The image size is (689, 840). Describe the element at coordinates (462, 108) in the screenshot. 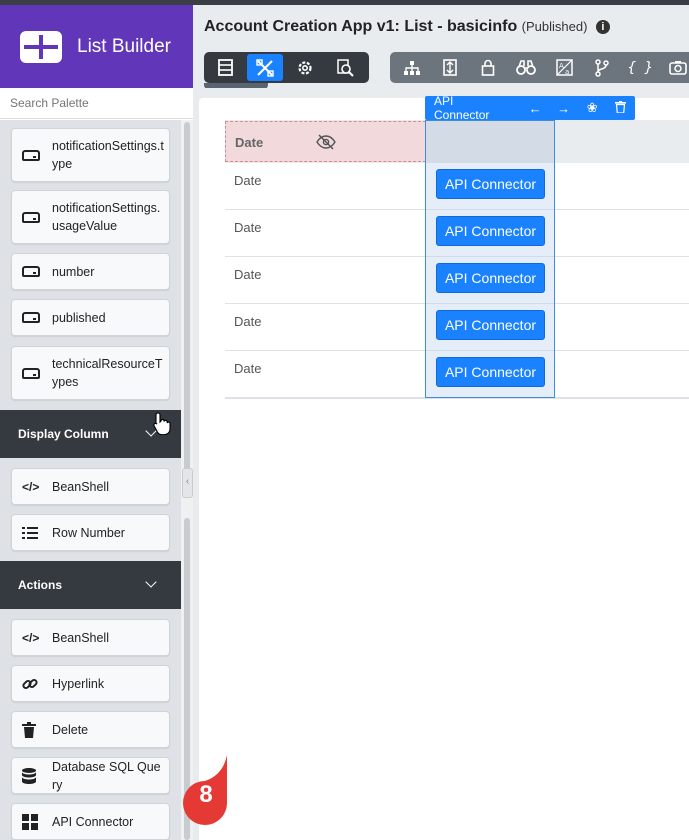

I see `element-toolbar-label: API Connector` at that location.